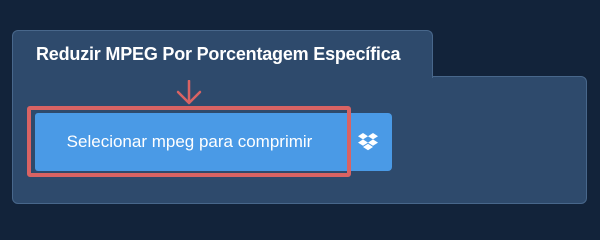 This screenshot has height=240, width=600. I want to click on dropbox-icon, so click(368, 142).